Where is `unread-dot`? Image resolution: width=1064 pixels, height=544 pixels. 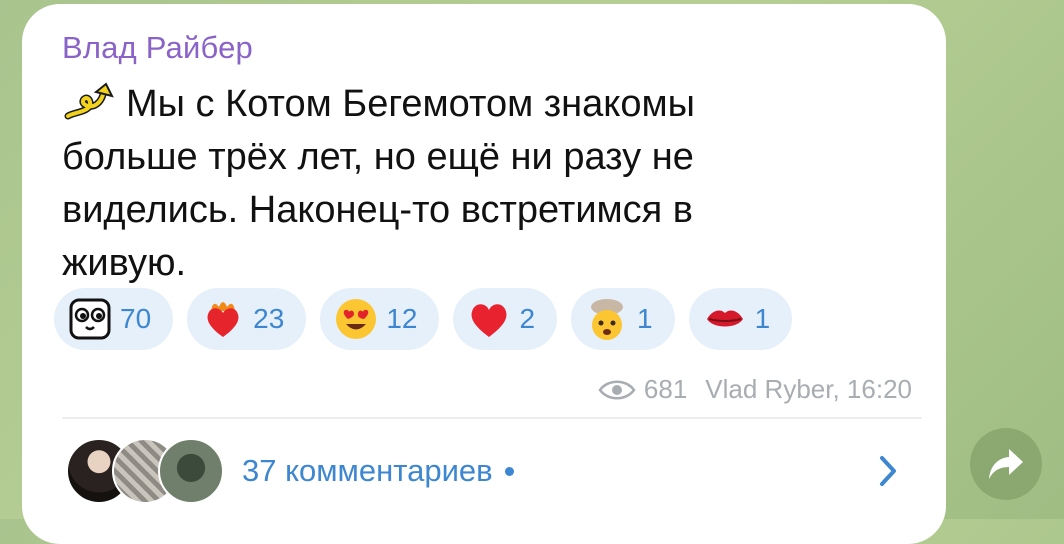 unread-dot is located at coordinates (509, 471).